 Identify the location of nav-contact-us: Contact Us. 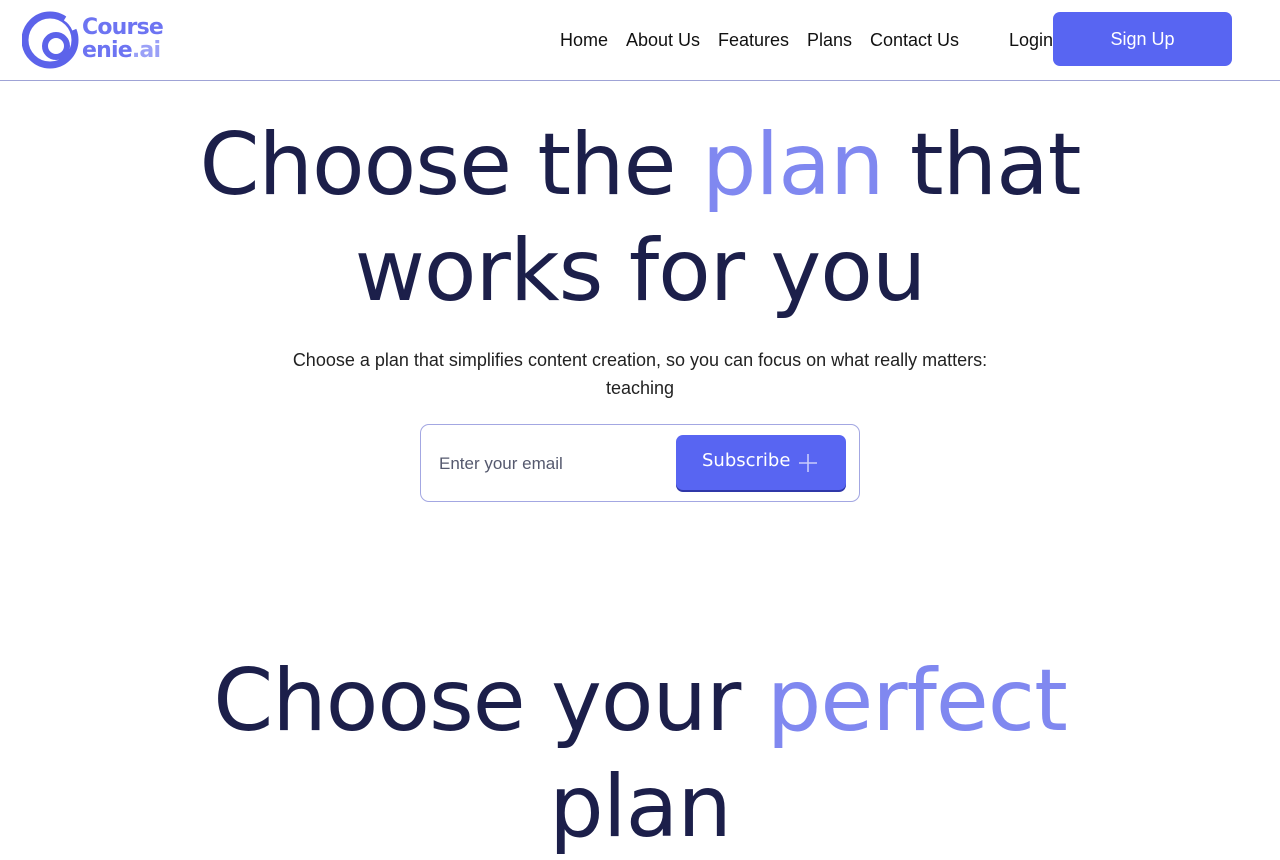
(914, 40).